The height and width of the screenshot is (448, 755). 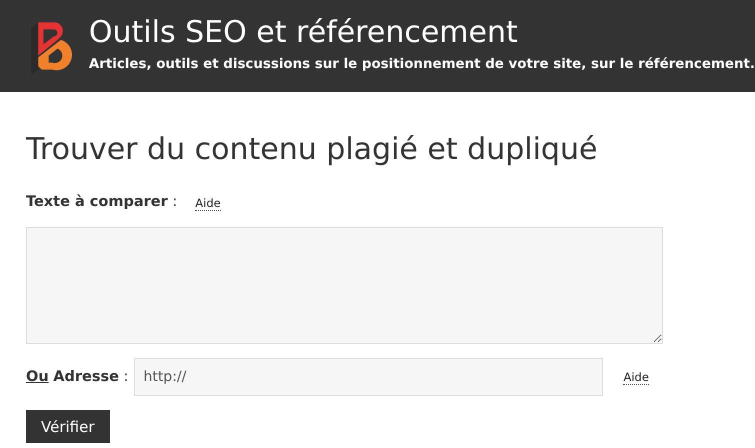 I want to click on field-label: Texte à comparer :, so click(x=102, y=202).